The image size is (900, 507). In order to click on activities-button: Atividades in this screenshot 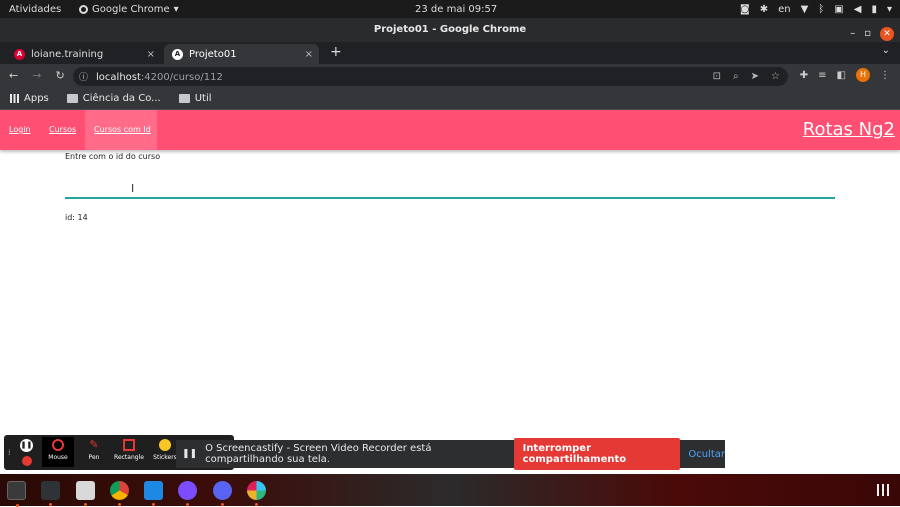, I will do `click(35, 9)`.